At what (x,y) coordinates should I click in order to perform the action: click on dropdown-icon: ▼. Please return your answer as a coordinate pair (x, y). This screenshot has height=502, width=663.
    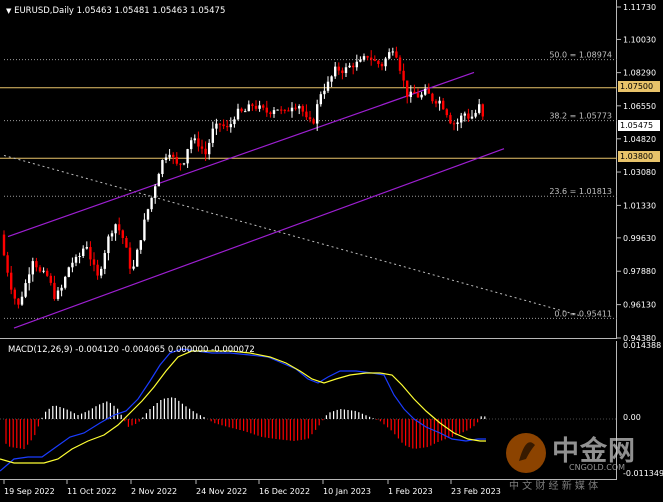
    Looking at the image, I should click on (8, 11).